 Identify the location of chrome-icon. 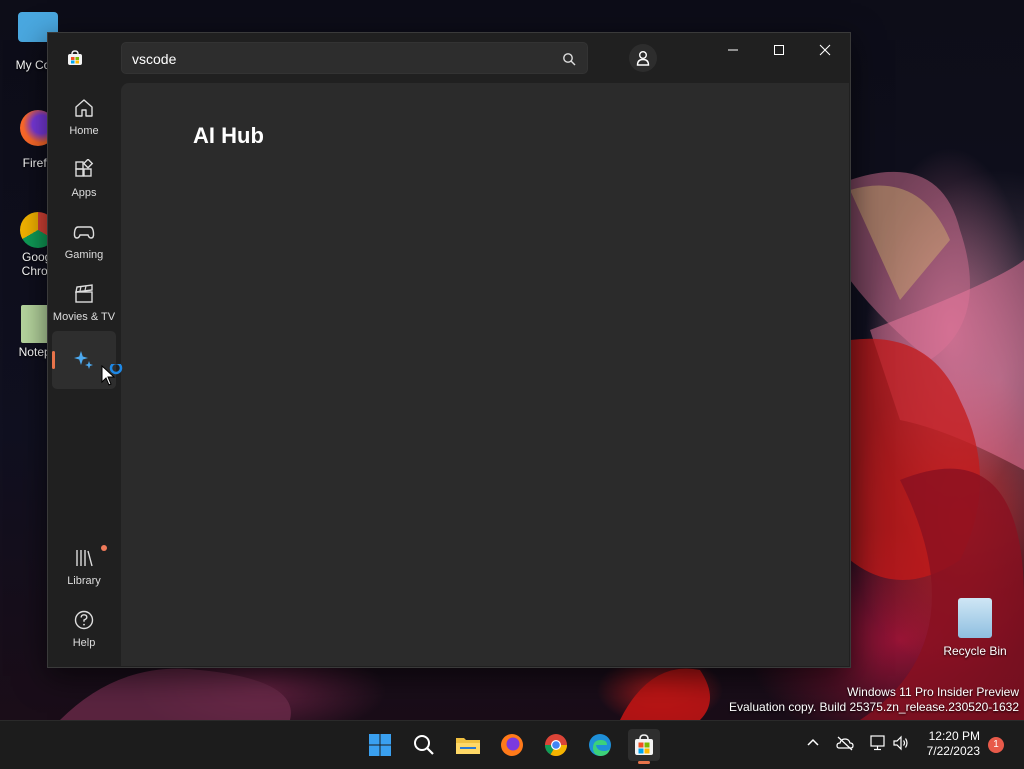
(556, 745).